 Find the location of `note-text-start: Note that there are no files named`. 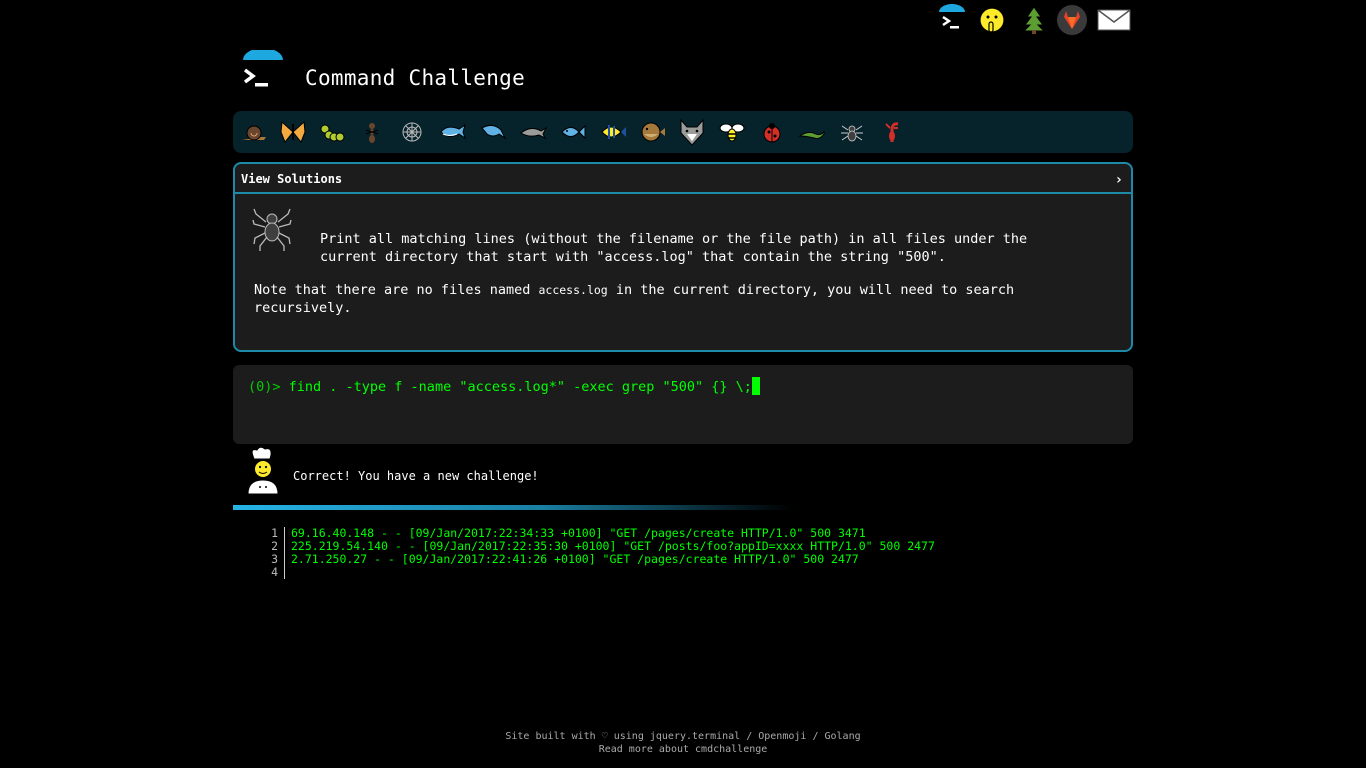

note-text-start: Note that there are no files named is located at coordinates (396, 290).